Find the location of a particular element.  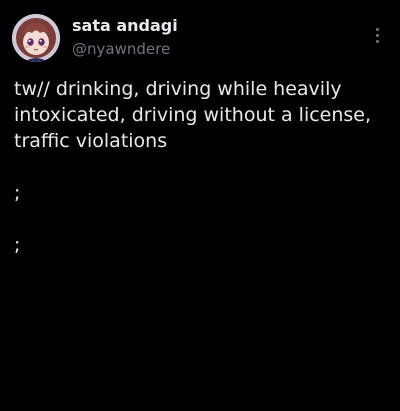

display-name: sata andagi is located at coordinates (125, 26).